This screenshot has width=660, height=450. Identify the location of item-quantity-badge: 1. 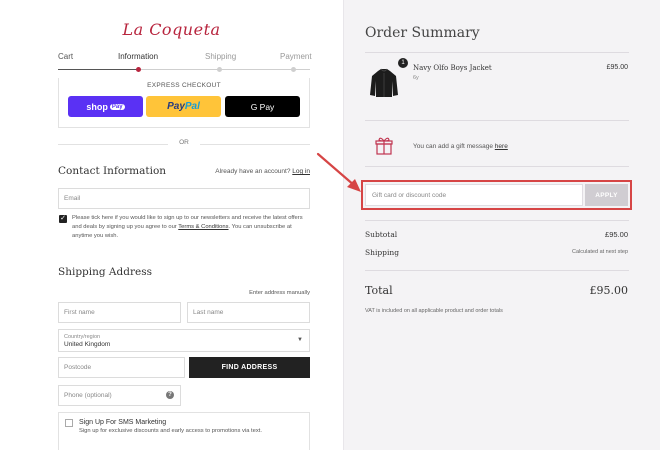
(403, 63).